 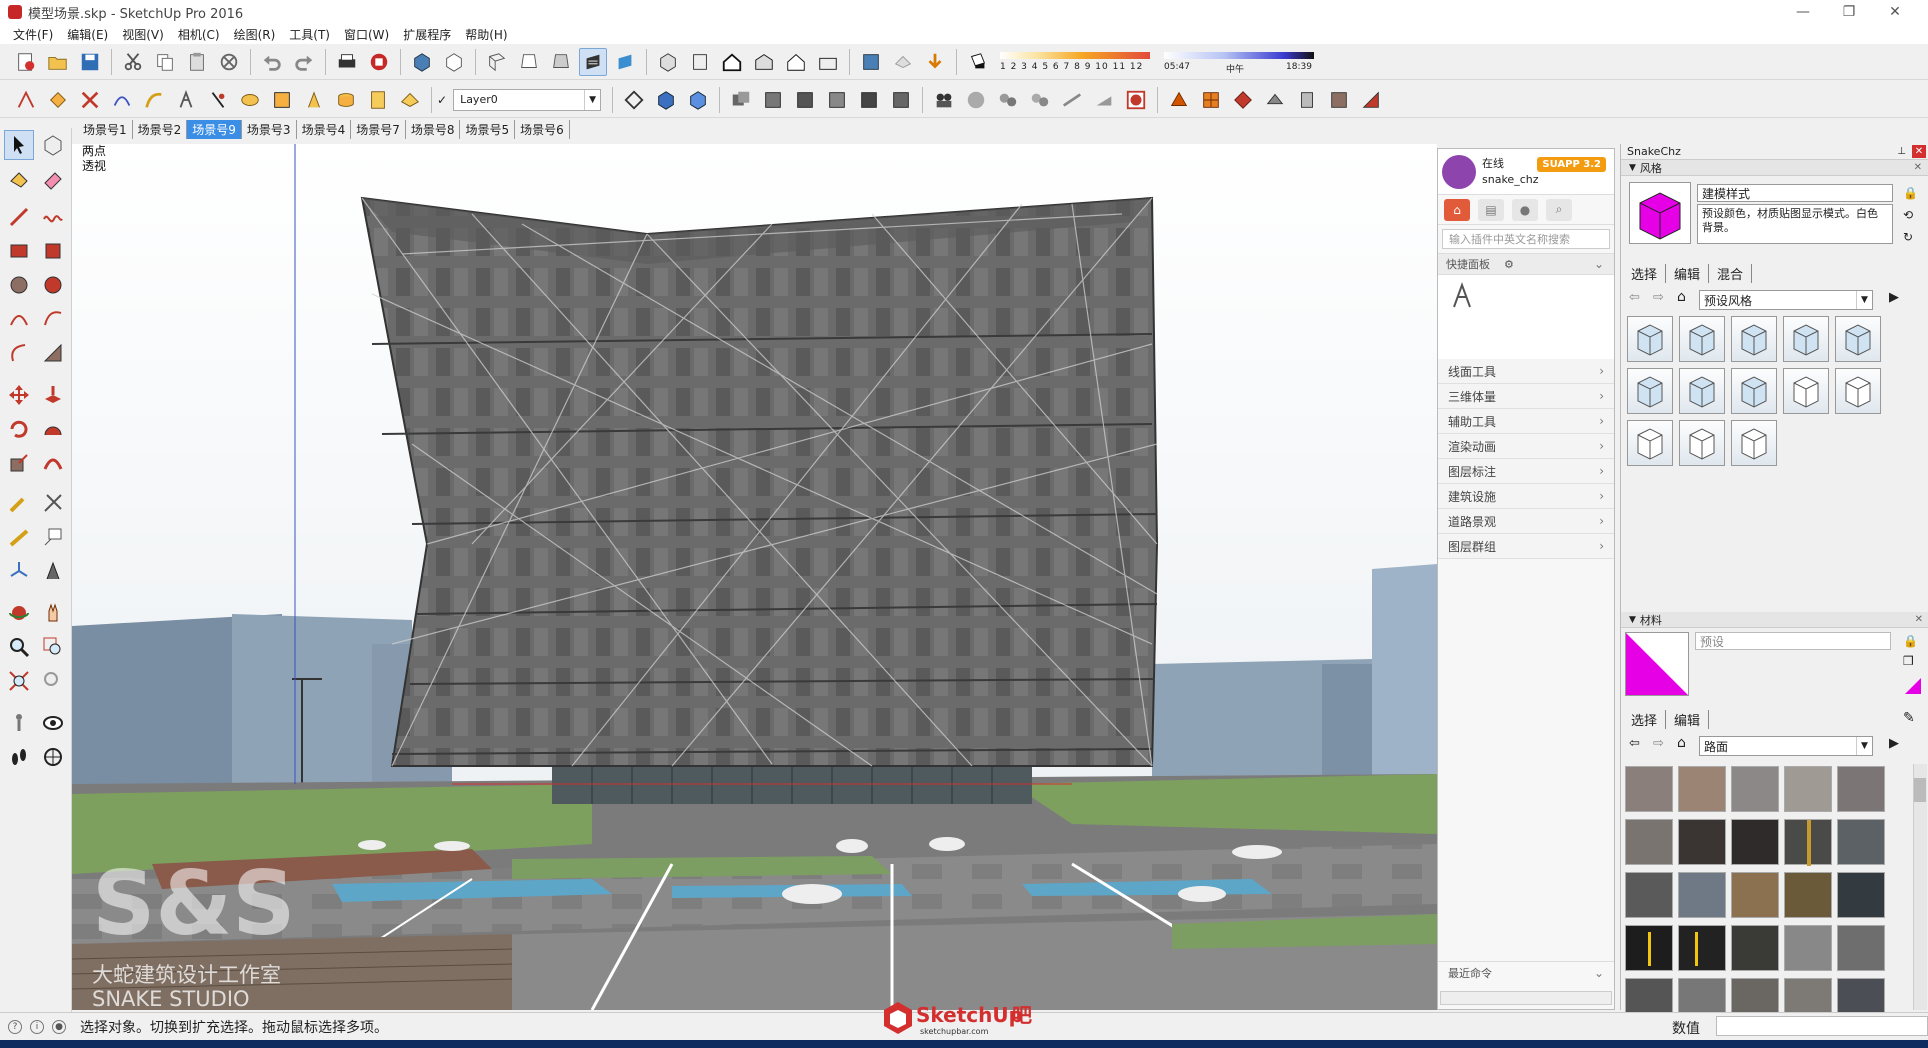 What do you see at coordinates (871, 62) in the screenshot?
I see `section-plane-button` at bounding box center [871, 62].